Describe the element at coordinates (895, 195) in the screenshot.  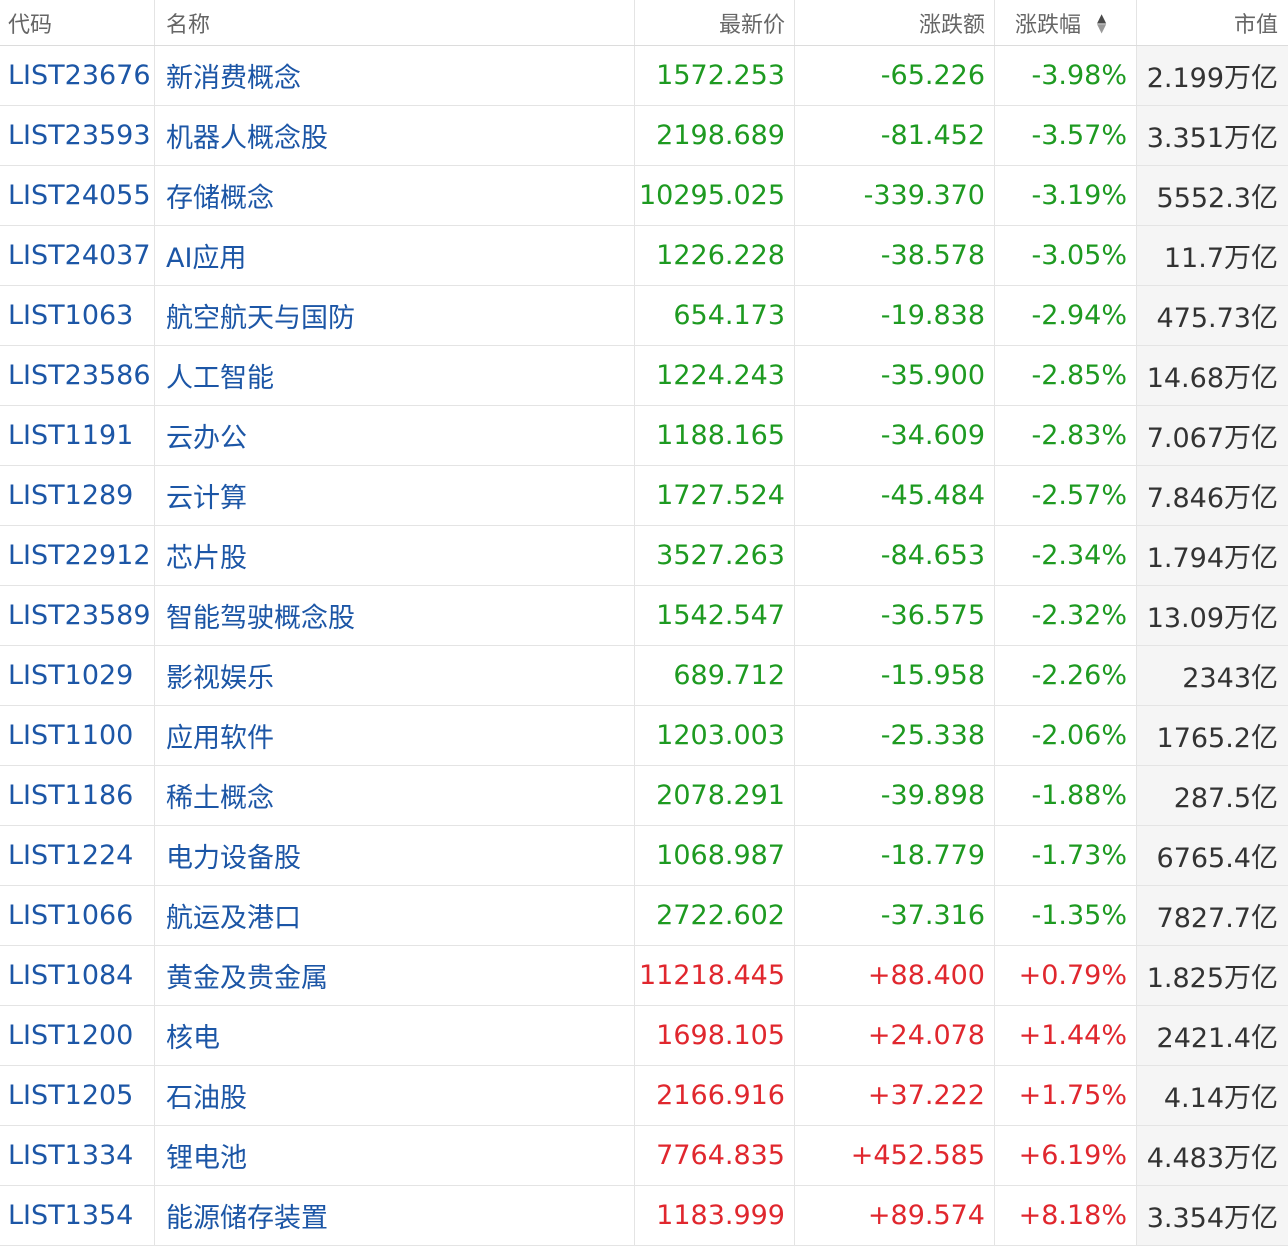
I see `row-change: -339.370` at that location.